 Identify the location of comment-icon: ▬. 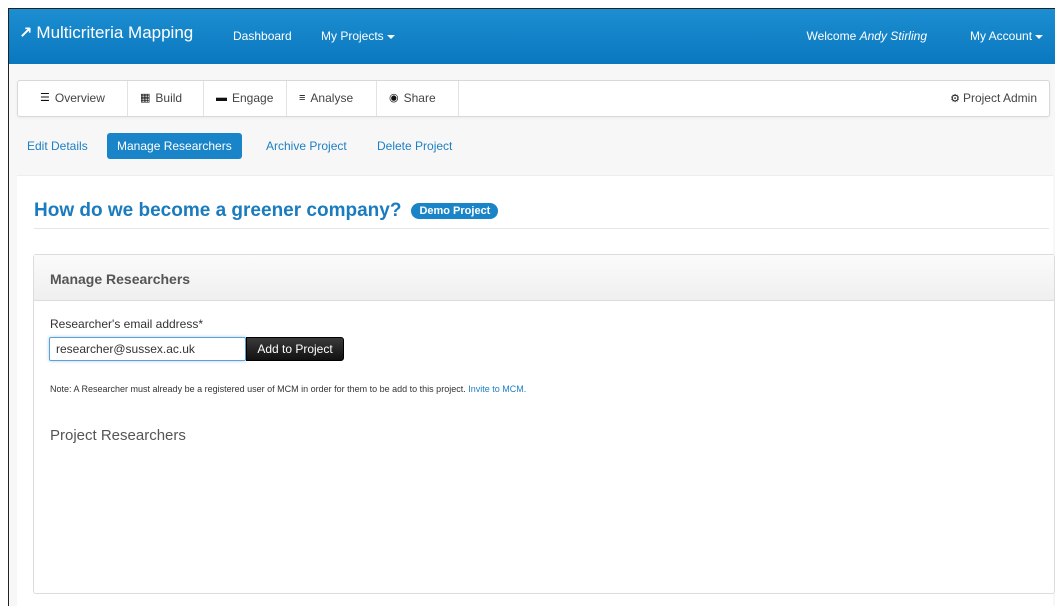
(221, 98).